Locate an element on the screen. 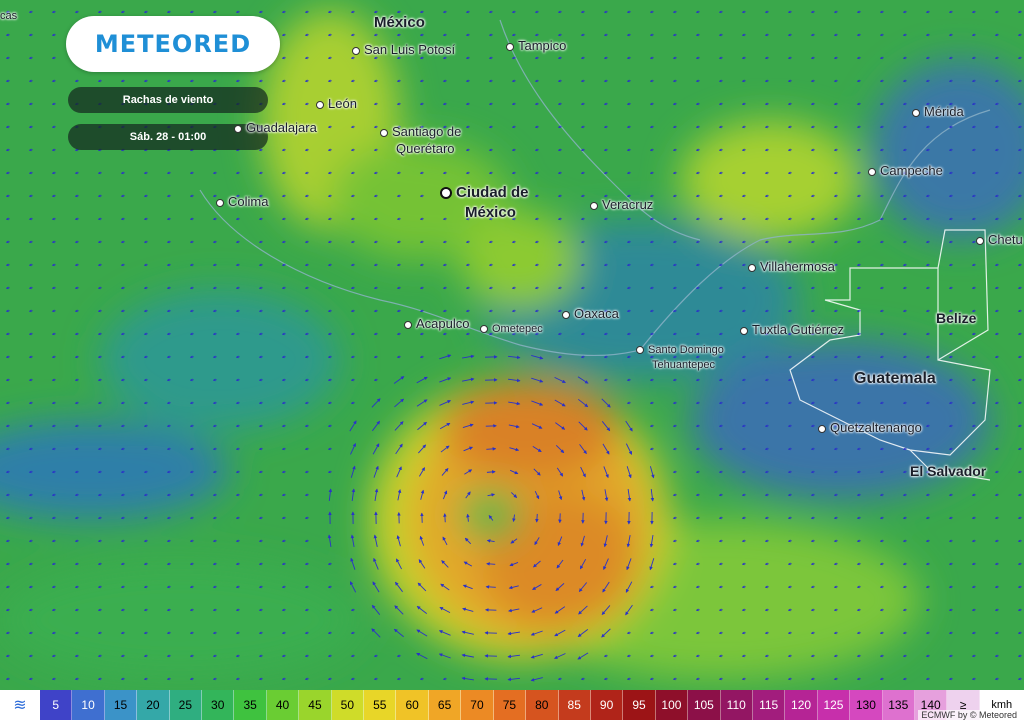  city-label-veracruz: Veracruz is located at coordinates (621, 204).